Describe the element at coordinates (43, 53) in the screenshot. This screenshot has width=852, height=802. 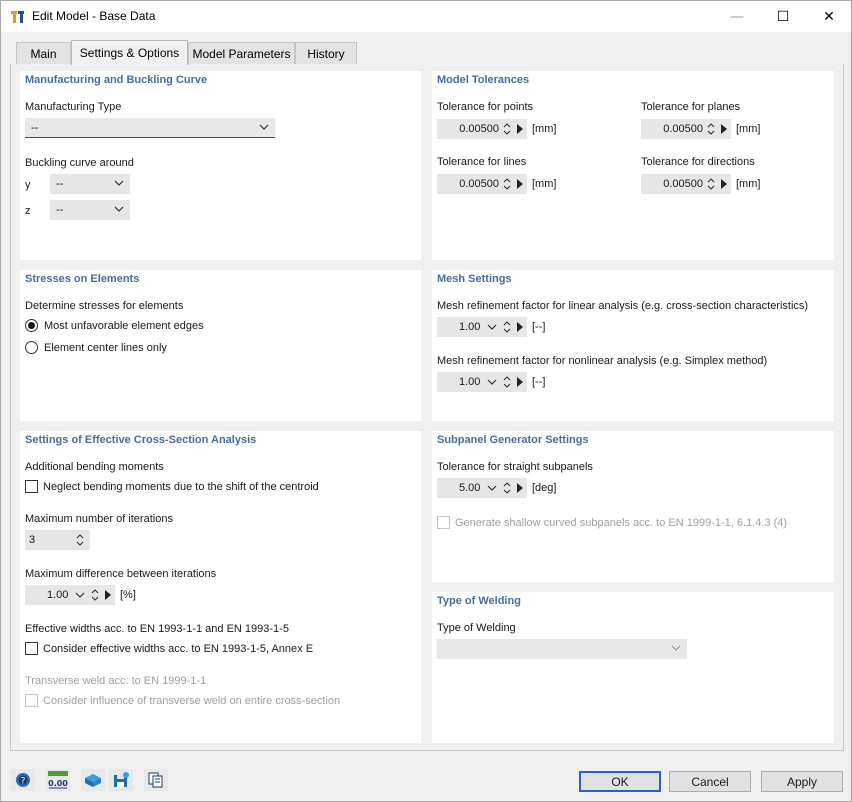
I see `tab-main: Main` at that location.